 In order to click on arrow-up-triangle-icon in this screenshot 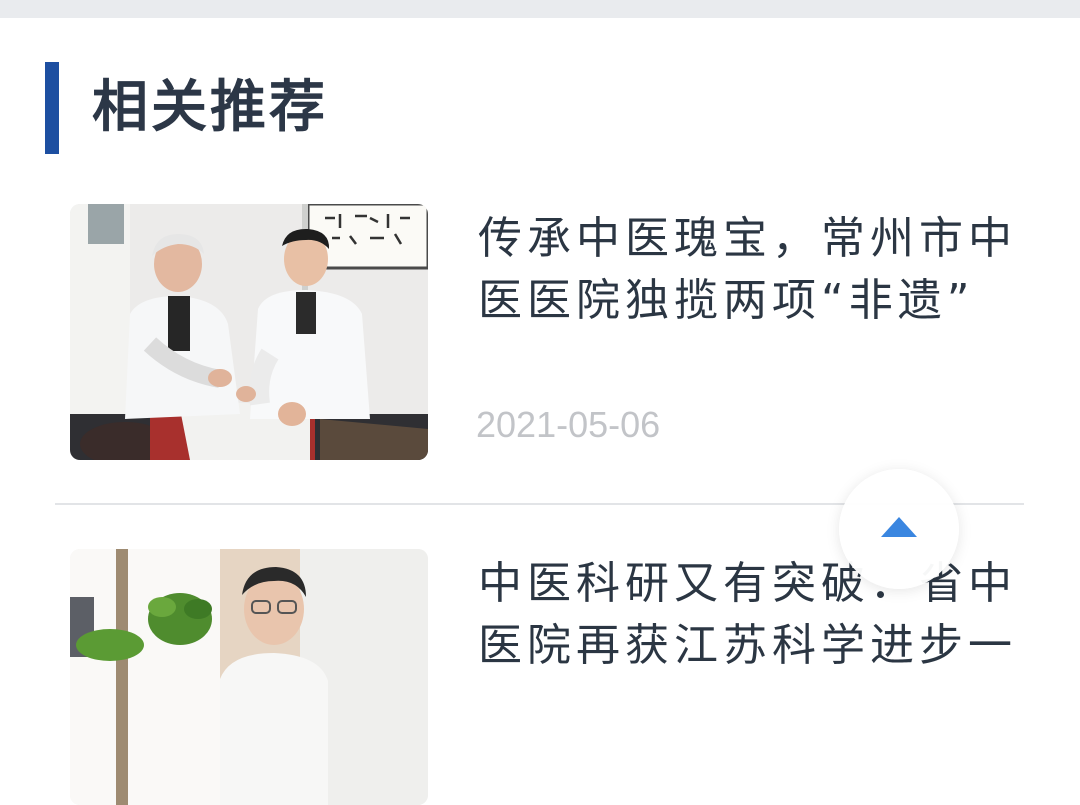, I will do `click(899, 527)`.